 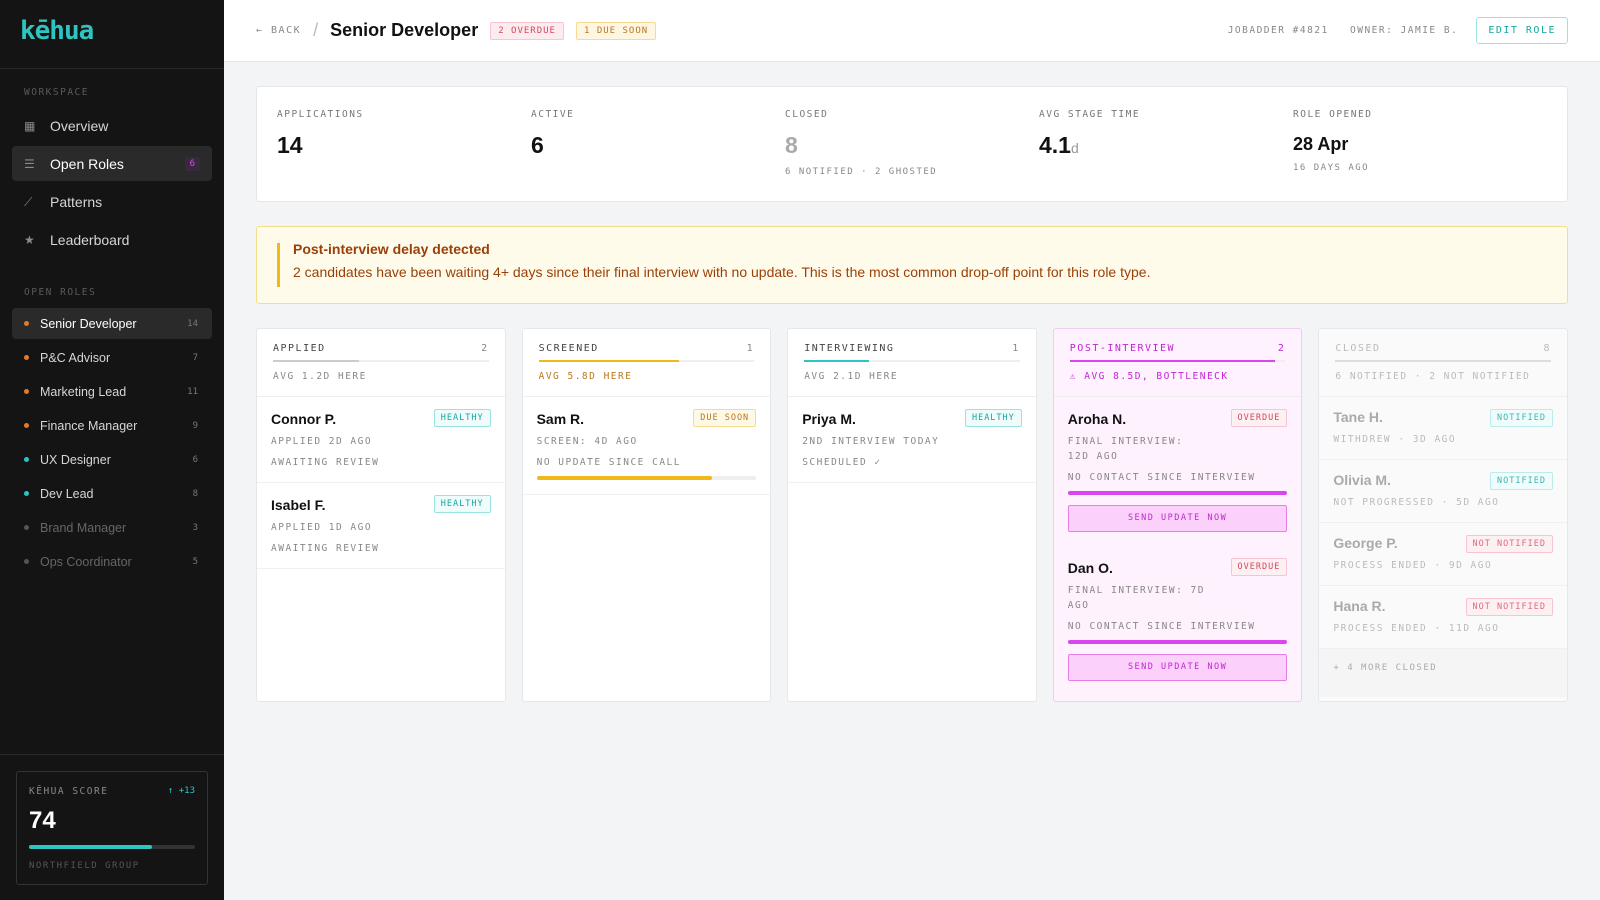 I want to click on role-owner: OWNER: JAMIE B., so click(x=1404, y=30).